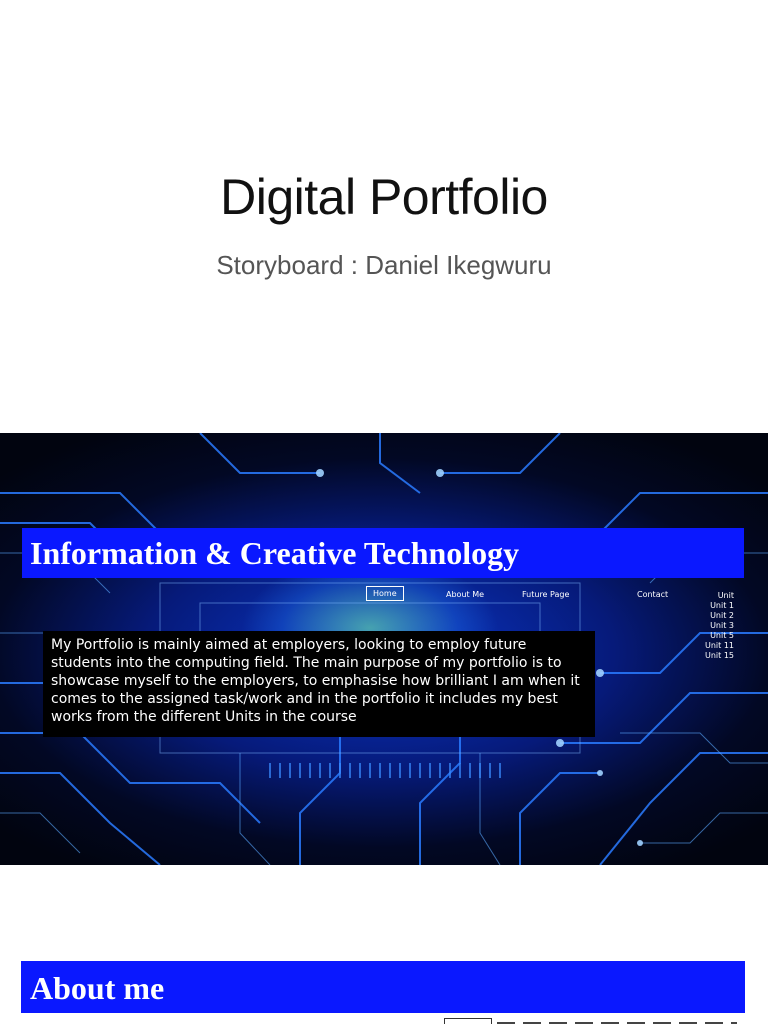 This screenshot has height=1024, width=768. Describe the element at coordinates (717, 656) in the screenshot. I see `nav-unit-15: Unit 15` at that location.